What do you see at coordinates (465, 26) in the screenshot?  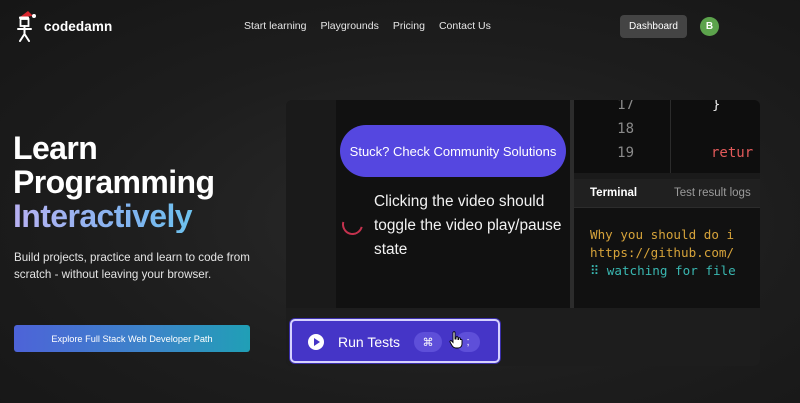 I see `nav-link-contact-us: Contact Us` at bounding box center [465, 26].